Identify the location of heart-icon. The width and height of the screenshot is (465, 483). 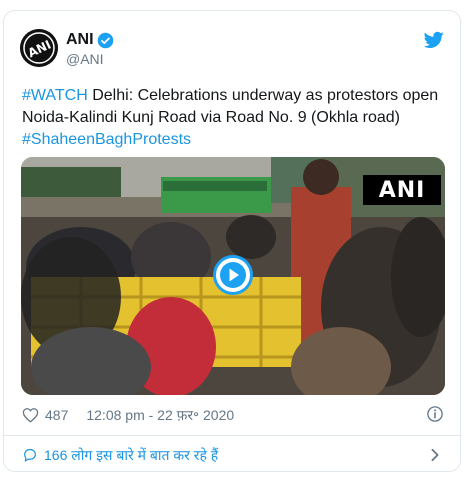
(30, 415).